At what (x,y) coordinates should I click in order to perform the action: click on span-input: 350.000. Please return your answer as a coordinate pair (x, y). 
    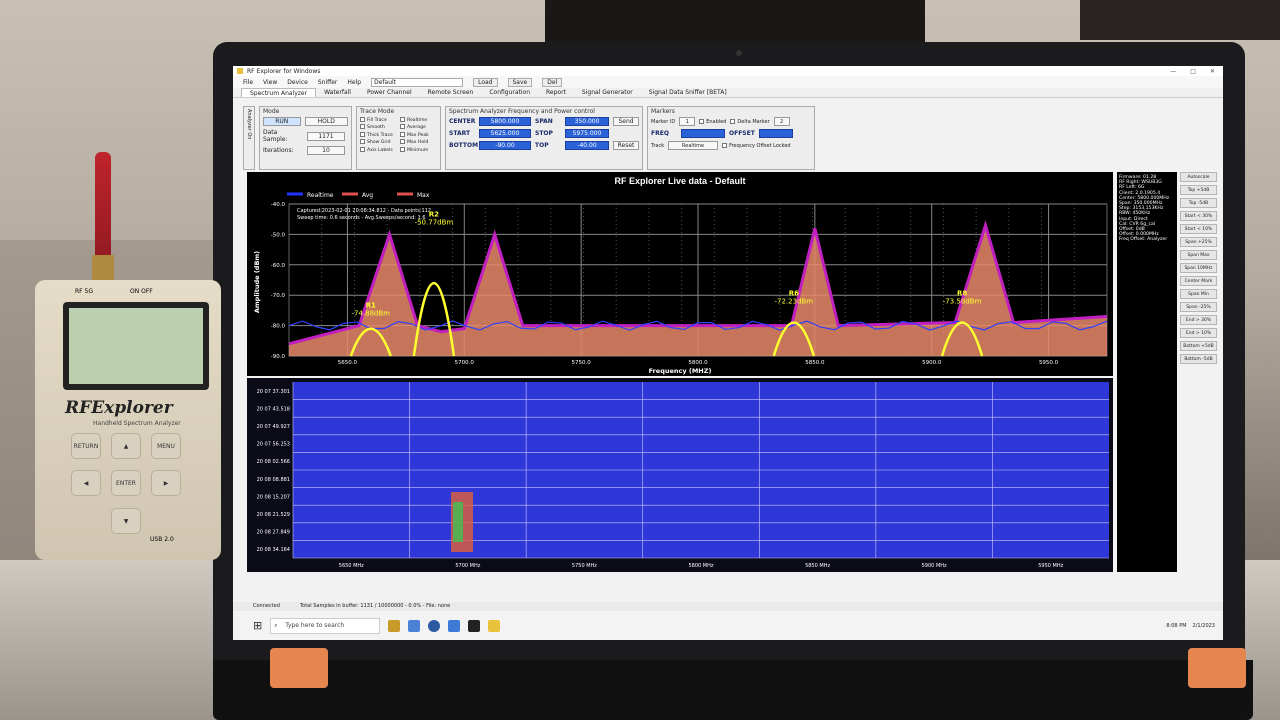
    Looking at the image, I should click on (587, 121).